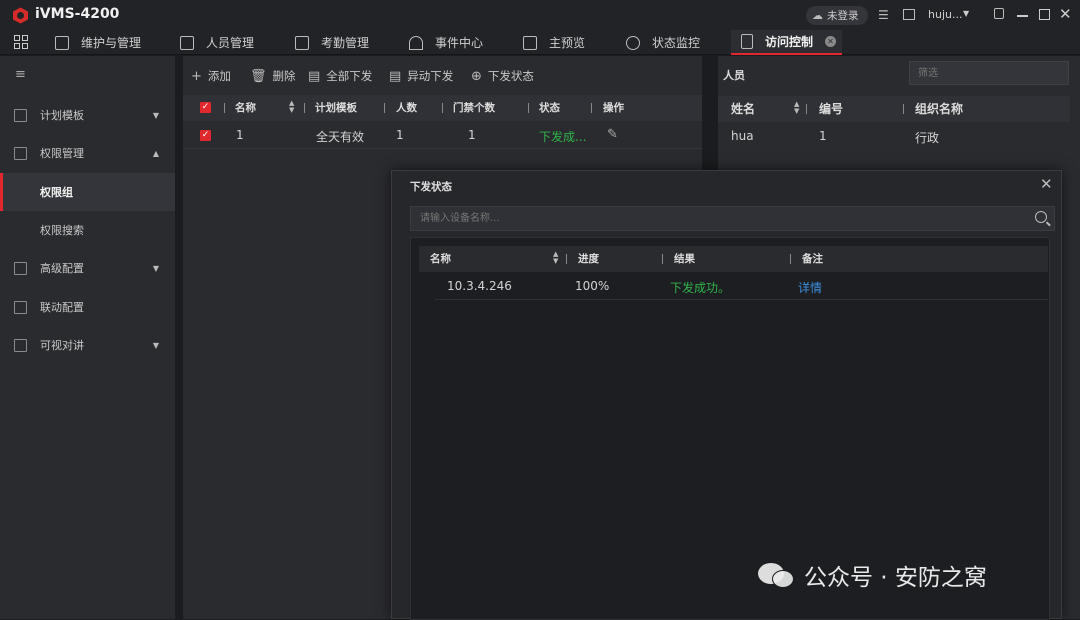  I want to click on chevron-up-icon: ▲, so click(155, 153).